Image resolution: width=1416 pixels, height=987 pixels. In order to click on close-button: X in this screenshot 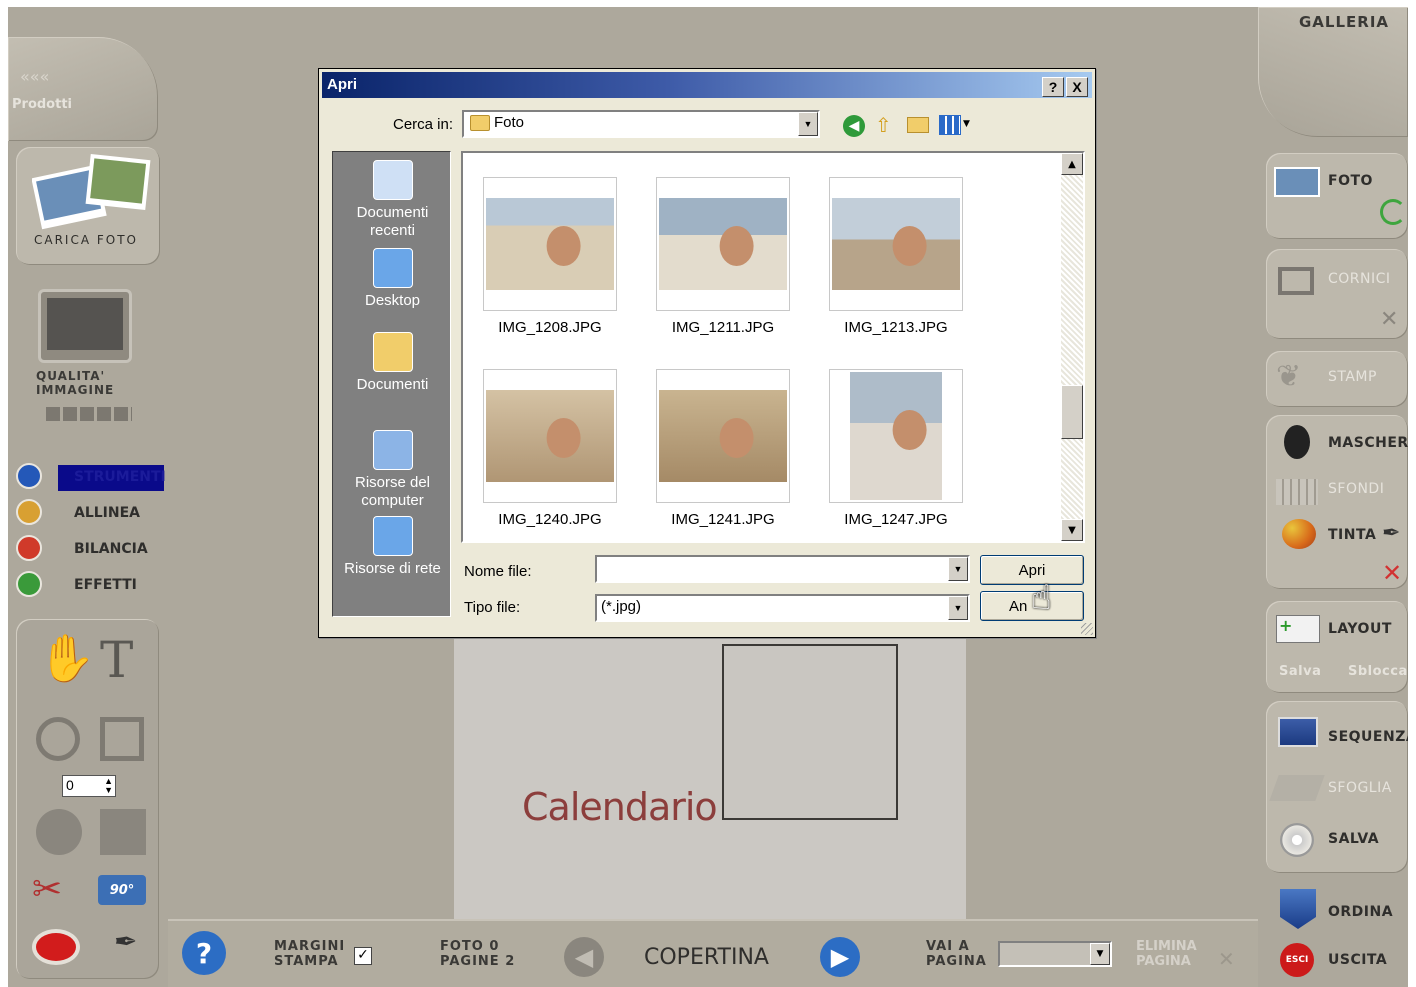, I will do `click(1077, 87)`.